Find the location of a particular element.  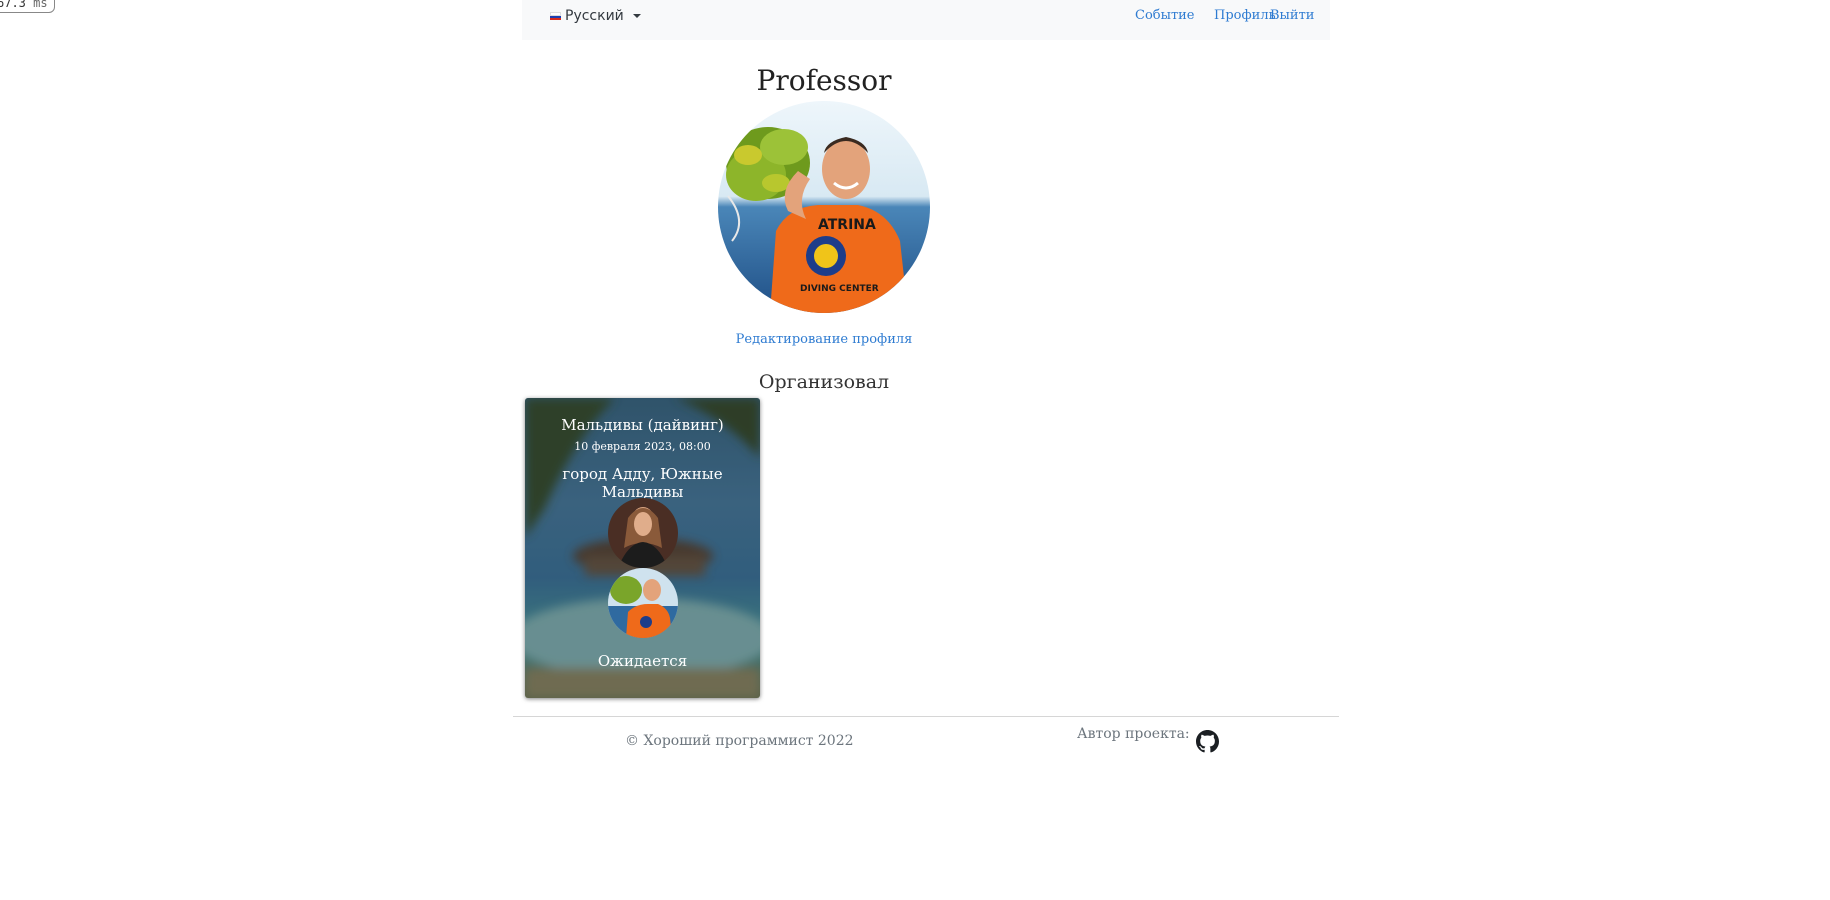

footer-divider is located at coordinates (926, 716).